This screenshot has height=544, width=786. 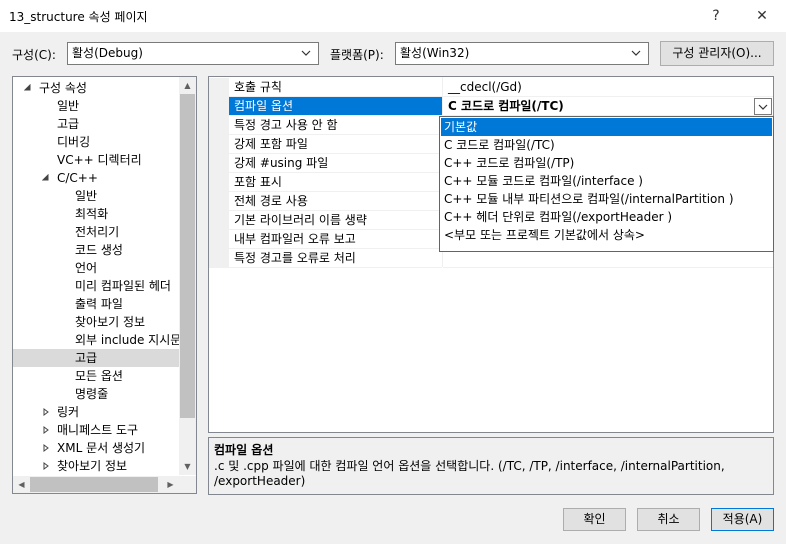 What do you see at coordinates (86, 358) in the screenshot?
I see `tree-item-label: 고급` at bounding box center [86, 358].